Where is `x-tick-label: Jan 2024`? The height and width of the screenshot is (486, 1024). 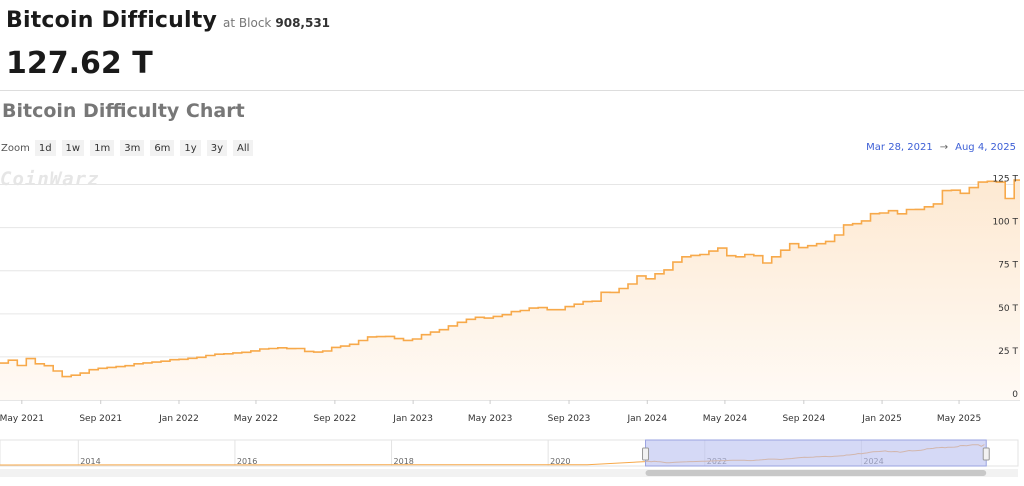
x-tick-label: Jan 2024 is located at coordinates (646, 419).